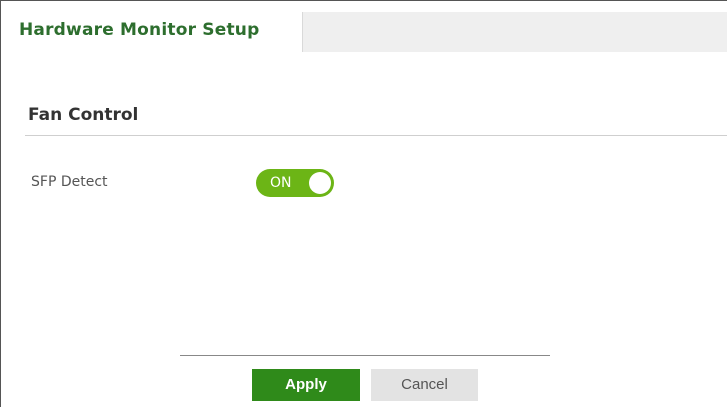  I want to click on sfp-detect-toggle: ON, so click(295, 183).